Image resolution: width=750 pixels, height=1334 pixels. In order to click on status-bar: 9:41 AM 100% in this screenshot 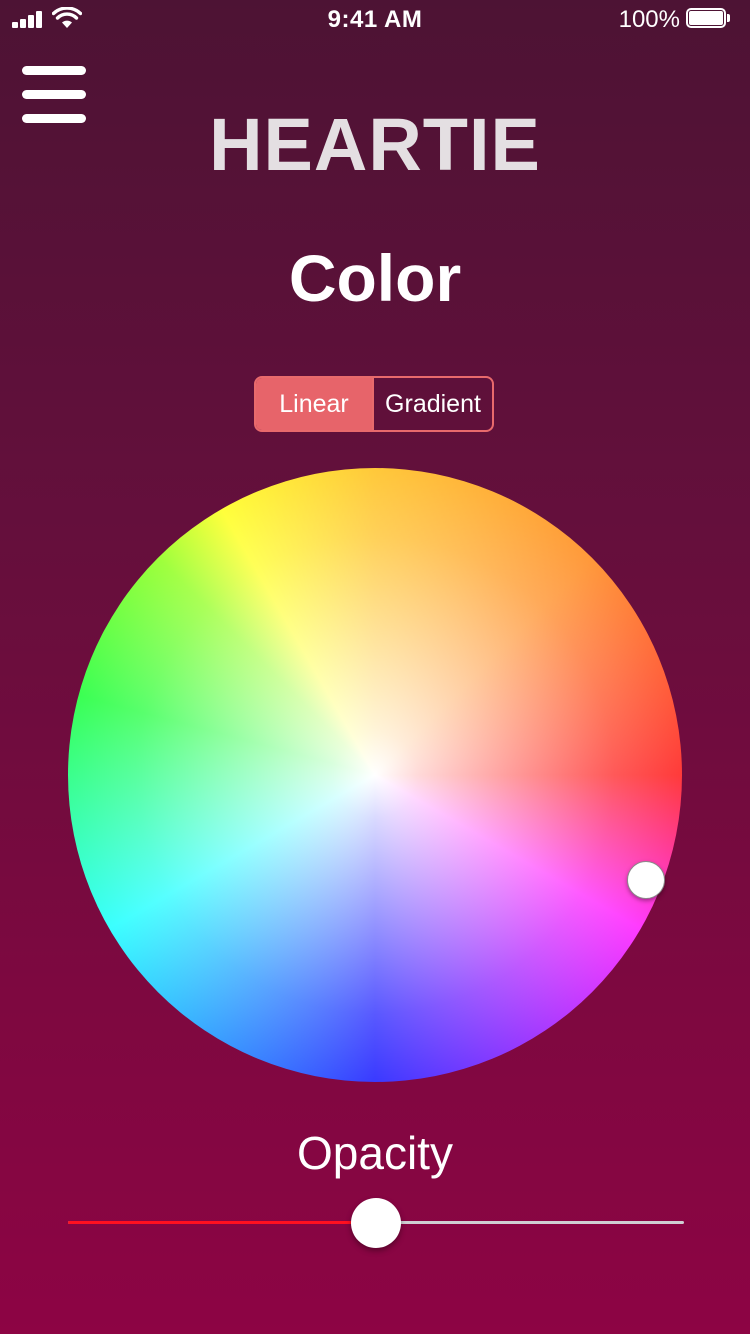, I will do `click(375, 20)`.